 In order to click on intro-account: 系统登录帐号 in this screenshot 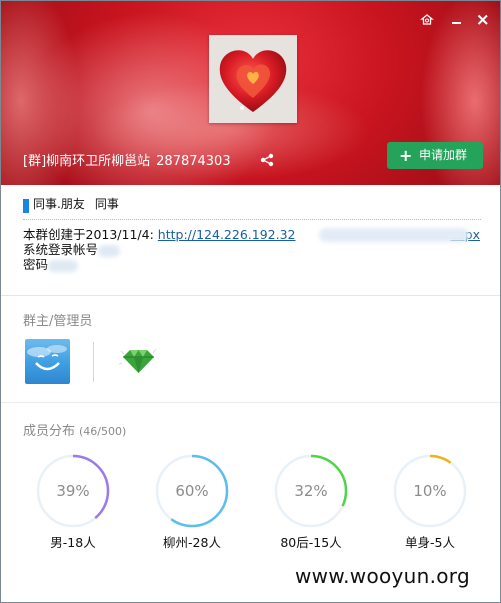, I will do `click(61, 249)`.